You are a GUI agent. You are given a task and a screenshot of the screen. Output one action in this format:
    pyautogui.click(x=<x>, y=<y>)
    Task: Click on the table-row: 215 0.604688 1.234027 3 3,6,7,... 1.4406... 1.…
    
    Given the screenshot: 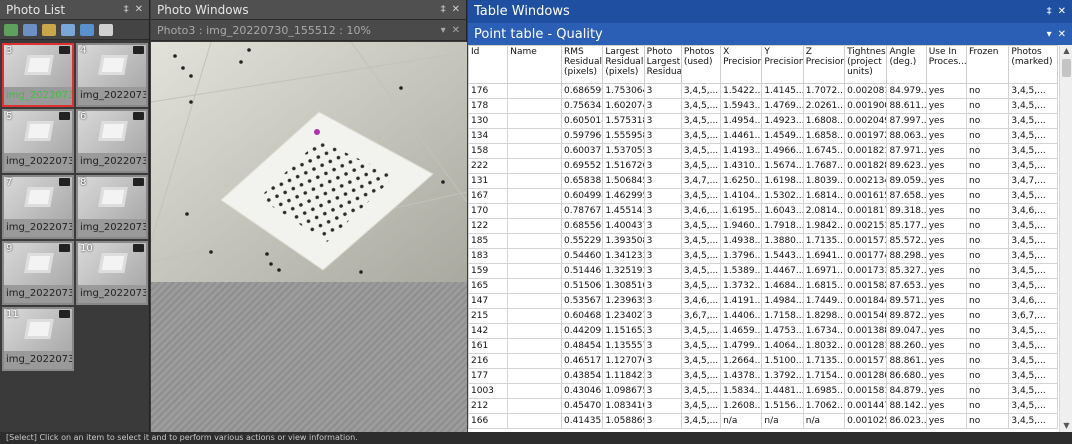 What is the action you would take?
    pyautogui.click(x=763, y=316)
    